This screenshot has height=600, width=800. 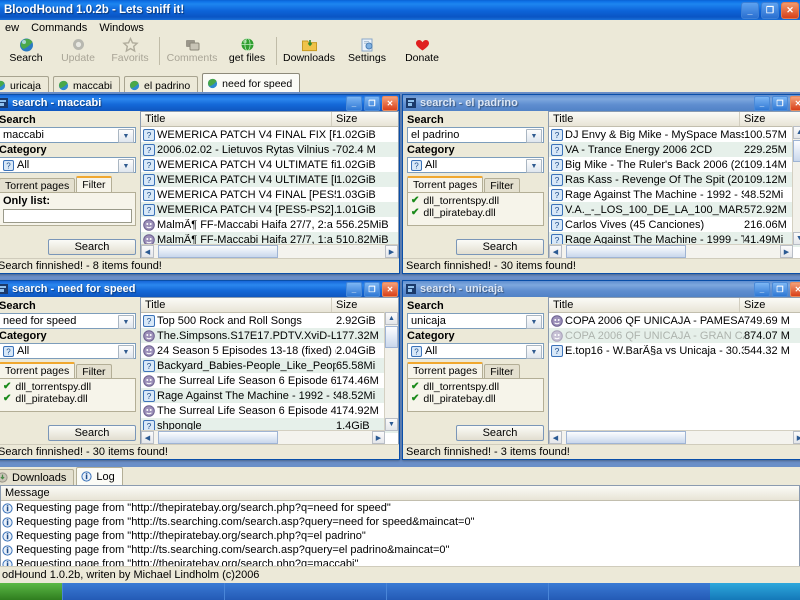 What do you see at coordinates (309, 52) in the screenshot?
I see `toolbar-button-downloads: Downloads` at bounding box center [309, 52].